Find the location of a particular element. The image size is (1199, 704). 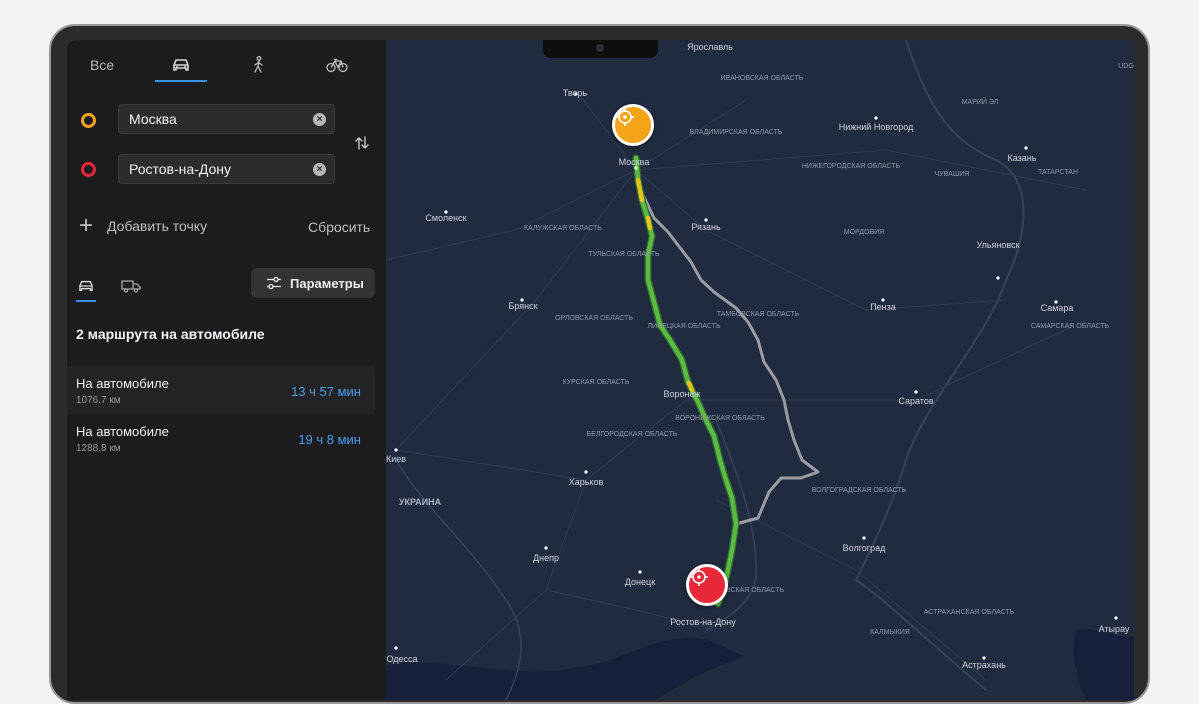

region-label: ТАТАРСТАН is located at coordinates (1058, 172).